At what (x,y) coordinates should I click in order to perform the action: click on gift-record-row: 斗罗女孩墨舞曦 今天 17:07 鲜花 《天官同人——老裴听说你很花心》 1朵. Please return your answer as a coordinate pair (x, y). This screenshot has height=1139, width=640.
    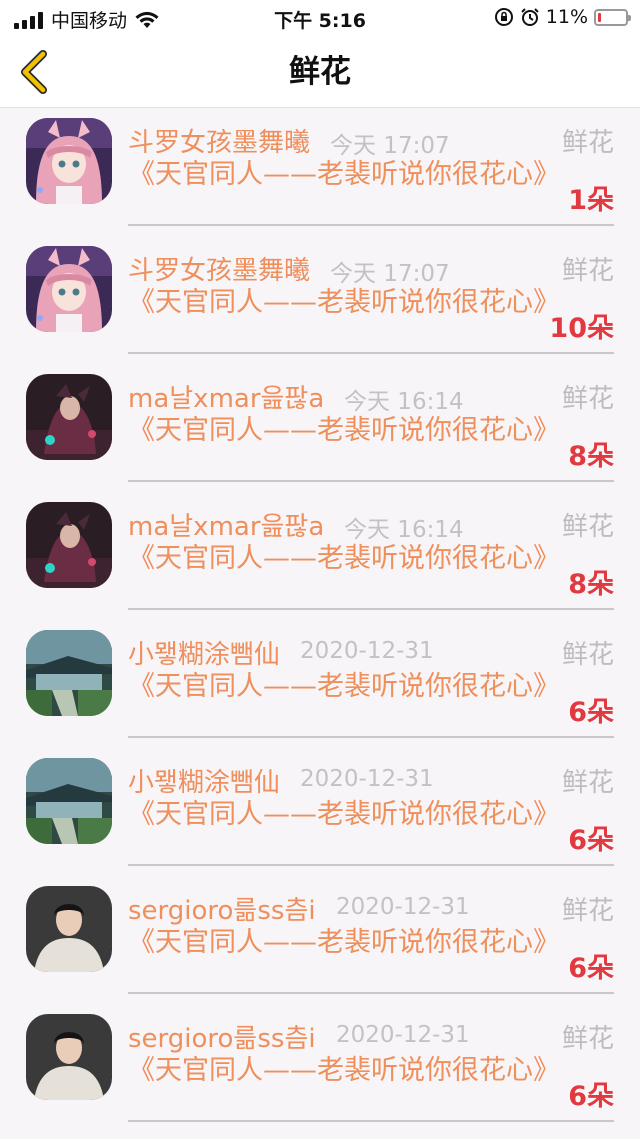
    Looking at the image, I should click on (320, 172).